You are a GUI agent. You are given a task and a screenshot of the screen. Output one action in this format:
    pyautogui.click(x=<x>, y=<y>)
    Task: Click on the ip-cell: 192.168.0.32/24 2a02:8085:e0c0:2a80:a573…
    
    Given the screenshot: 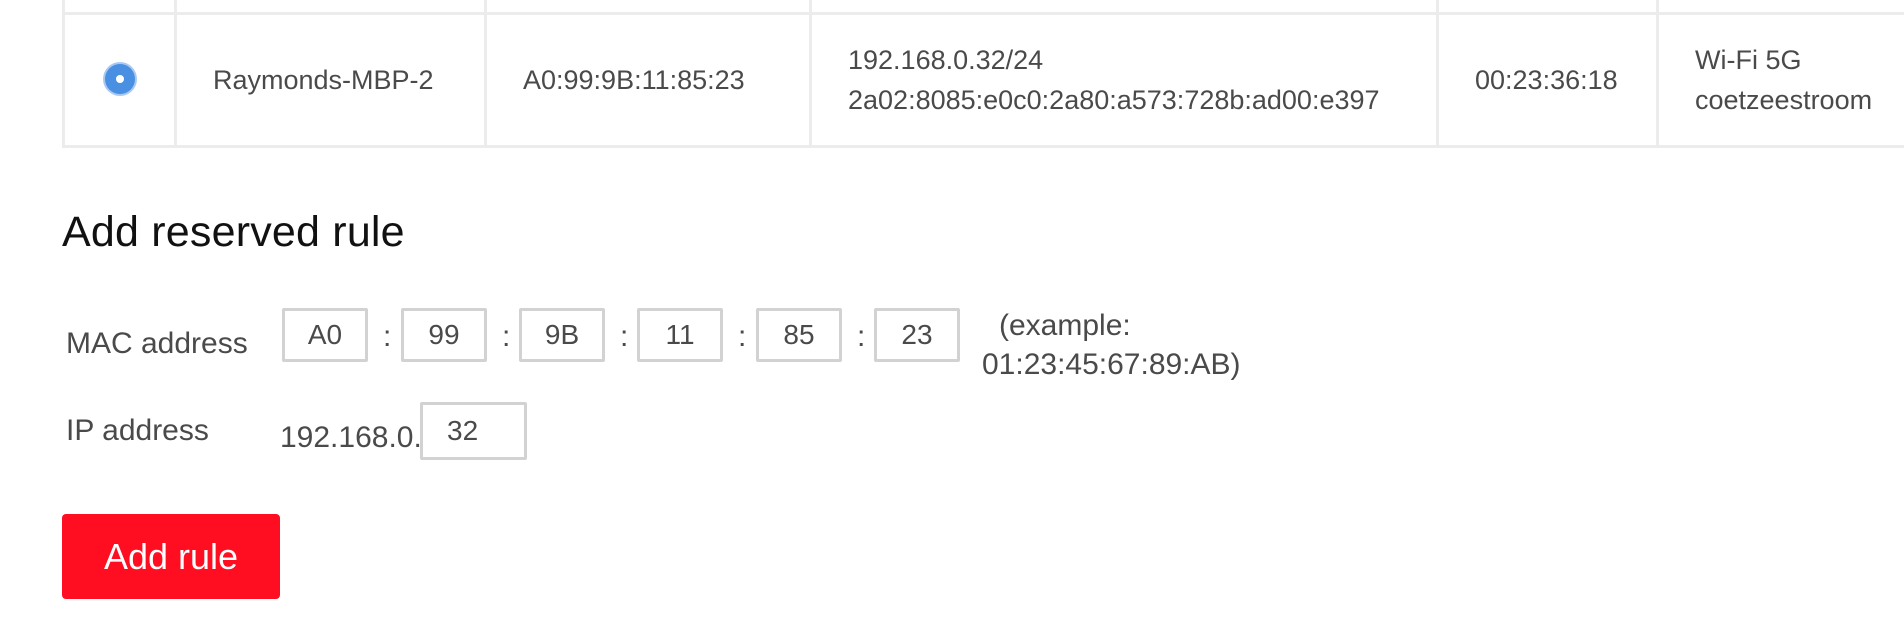 What is the action you would take?
    pyautogui.click(x=1124, y=80)
    